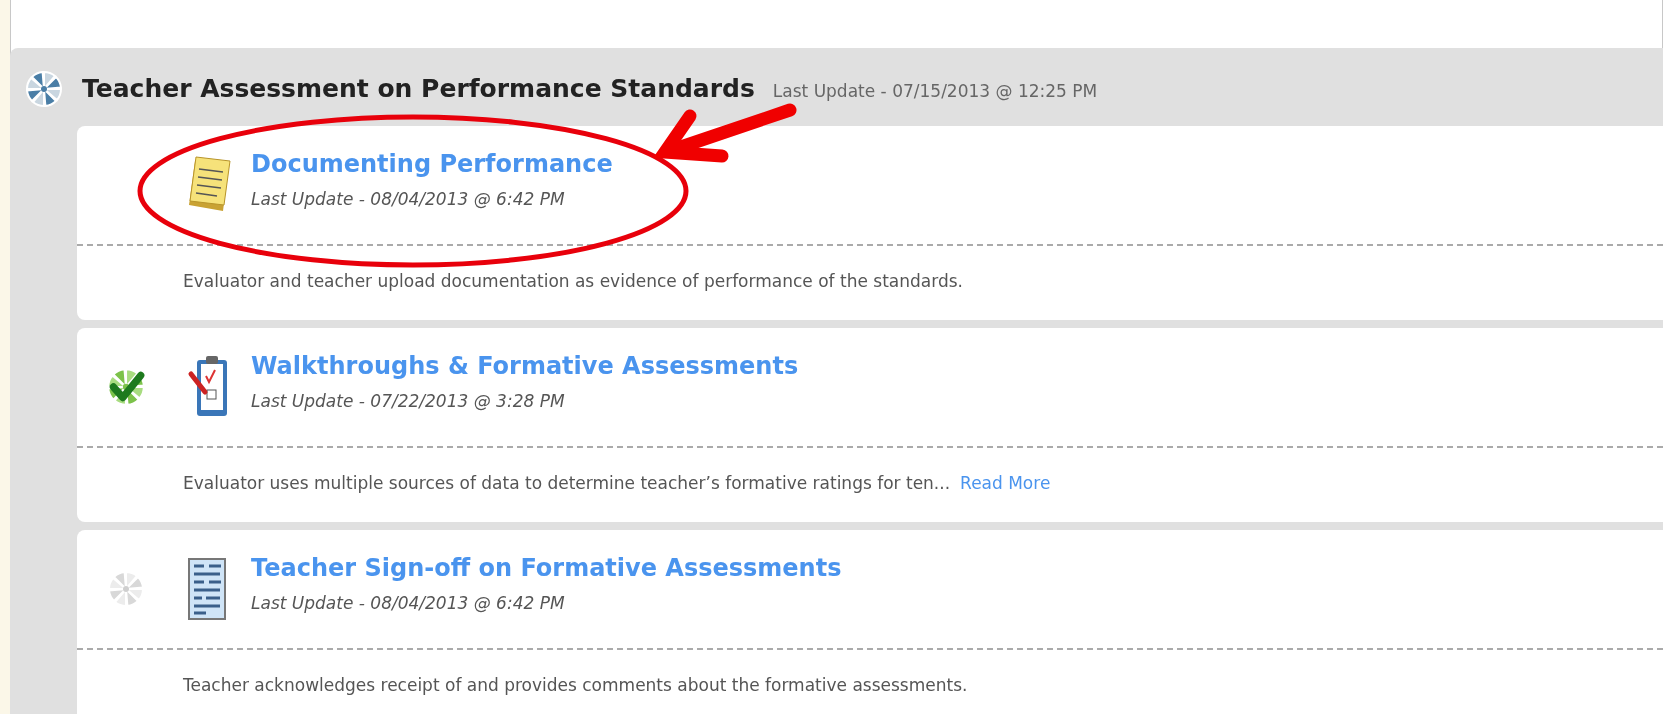  What do you see at coordinates (44, 89) in the screenshot?
I see `pinwheel-icon` at bounding box center [44, 89].